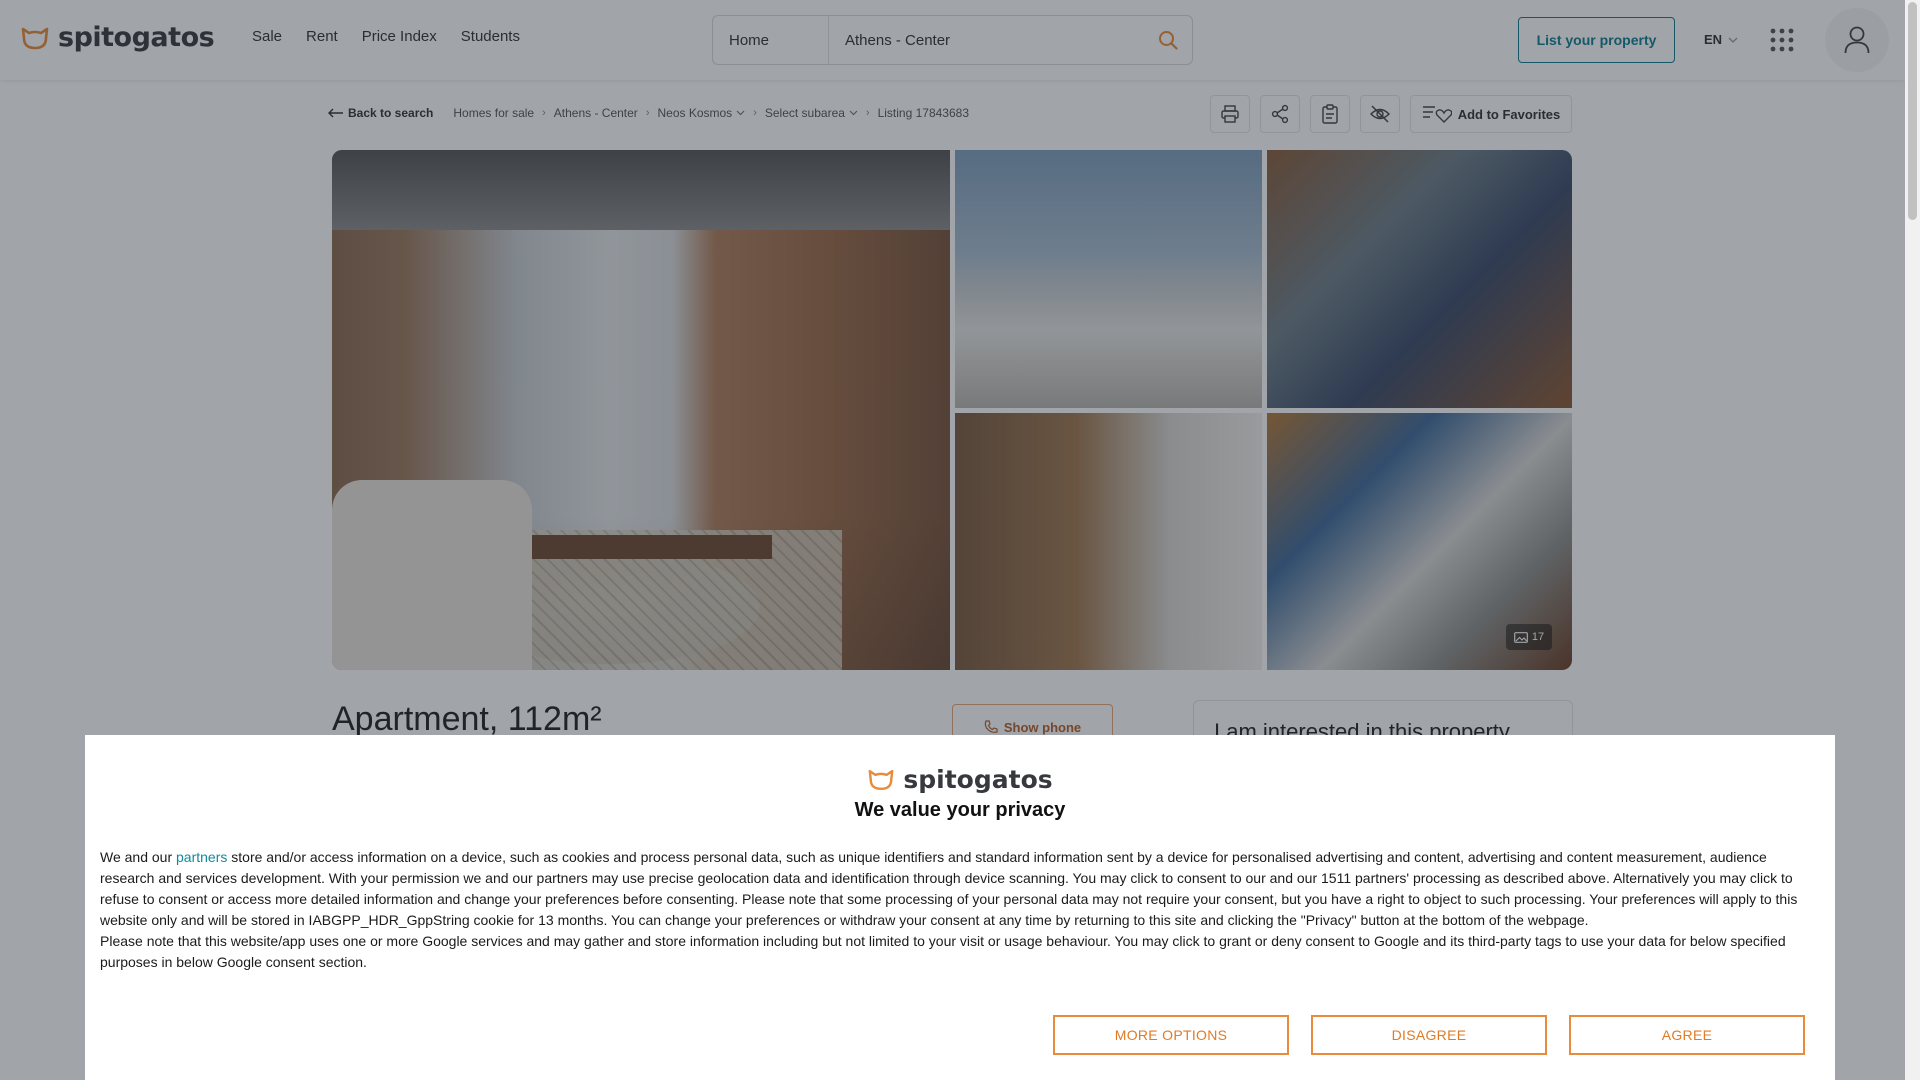 This screenshot has width=1920, height=1080. What do you see at coordinates (1687, 1035) in the screenshot?
I see `agree-button: AGREE` at bounding box center [1687, 1035].